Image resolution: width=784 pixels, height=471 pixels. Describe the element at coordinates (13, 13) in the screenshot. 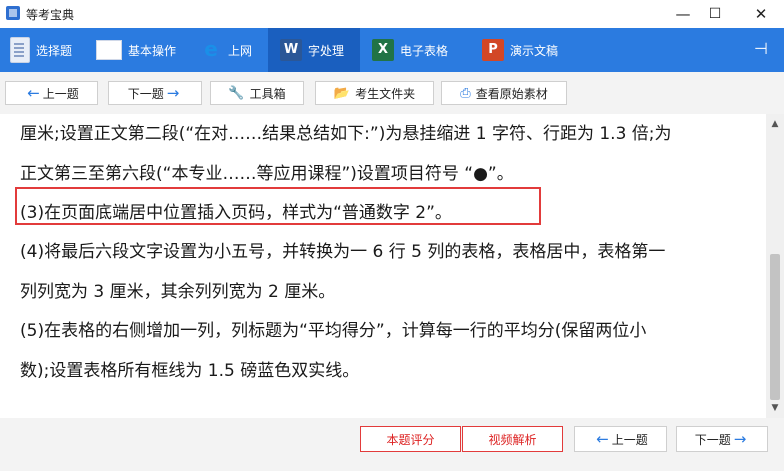

I see `app-logo-icon` at that location.